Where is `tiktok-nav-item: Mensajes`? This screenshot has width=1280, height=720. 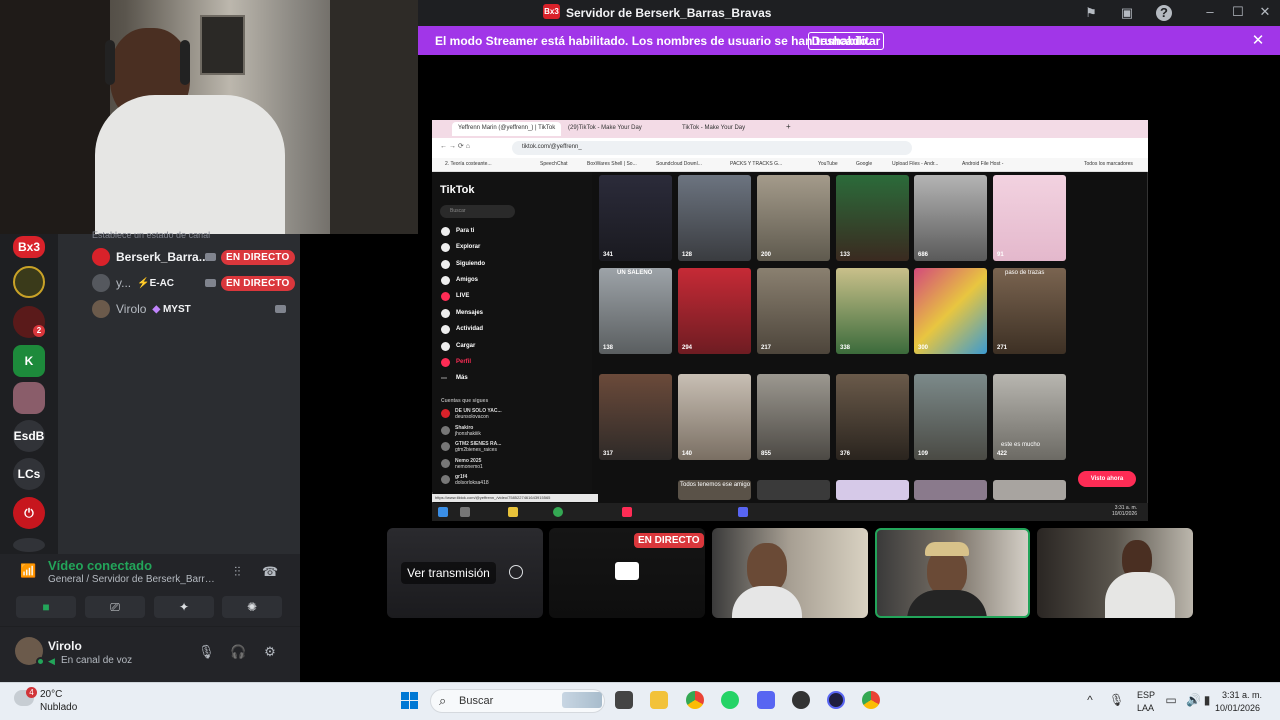 tiktok-nav-item: Mensajes is located at coordinates (469, 313).